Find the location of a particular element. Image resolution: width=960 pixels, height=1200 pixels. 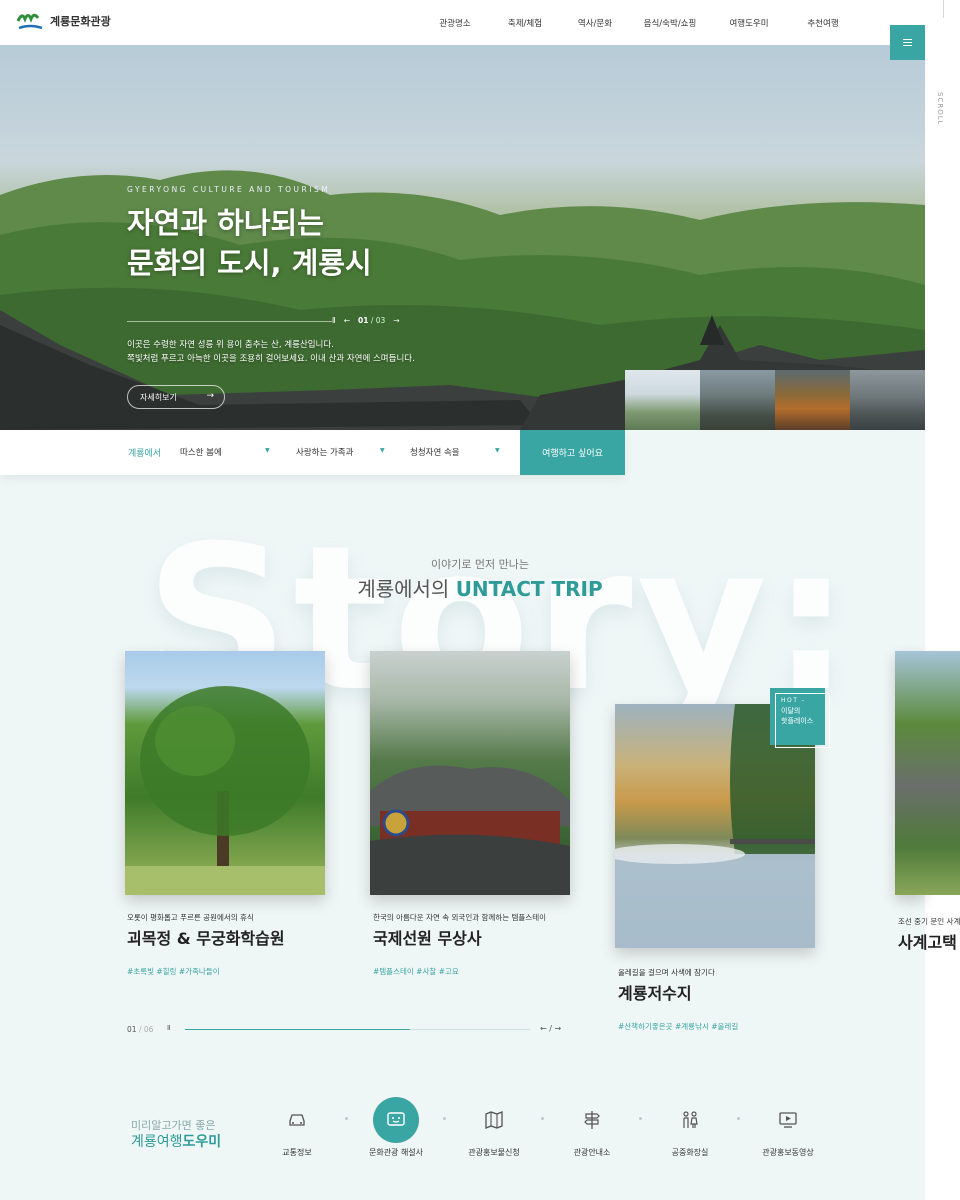

search-submit-button: 여행하고 싶어요 is located at coordinates (572, 452).